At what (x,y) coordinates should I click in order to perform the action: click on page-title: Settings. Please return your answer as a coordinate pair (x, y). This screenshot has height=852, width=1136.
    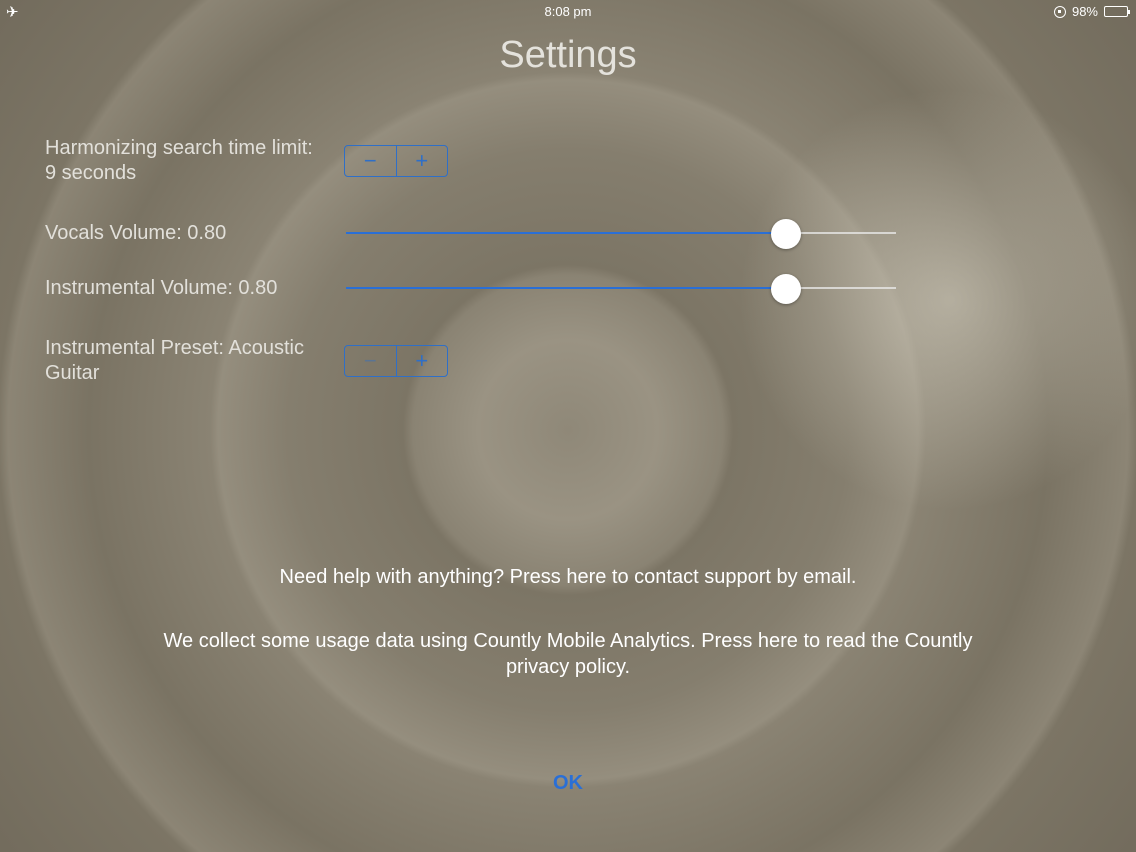
    Looking at the image, I should click on (568, 55).